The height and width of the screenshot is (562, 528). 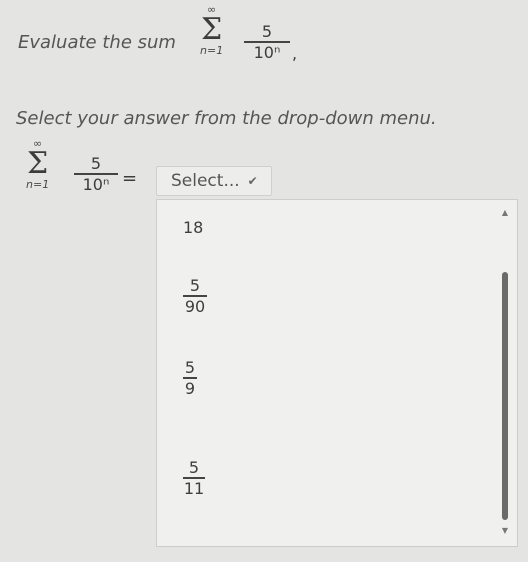 I want to click on question-numerator: 5, so click(x=267, y=31).